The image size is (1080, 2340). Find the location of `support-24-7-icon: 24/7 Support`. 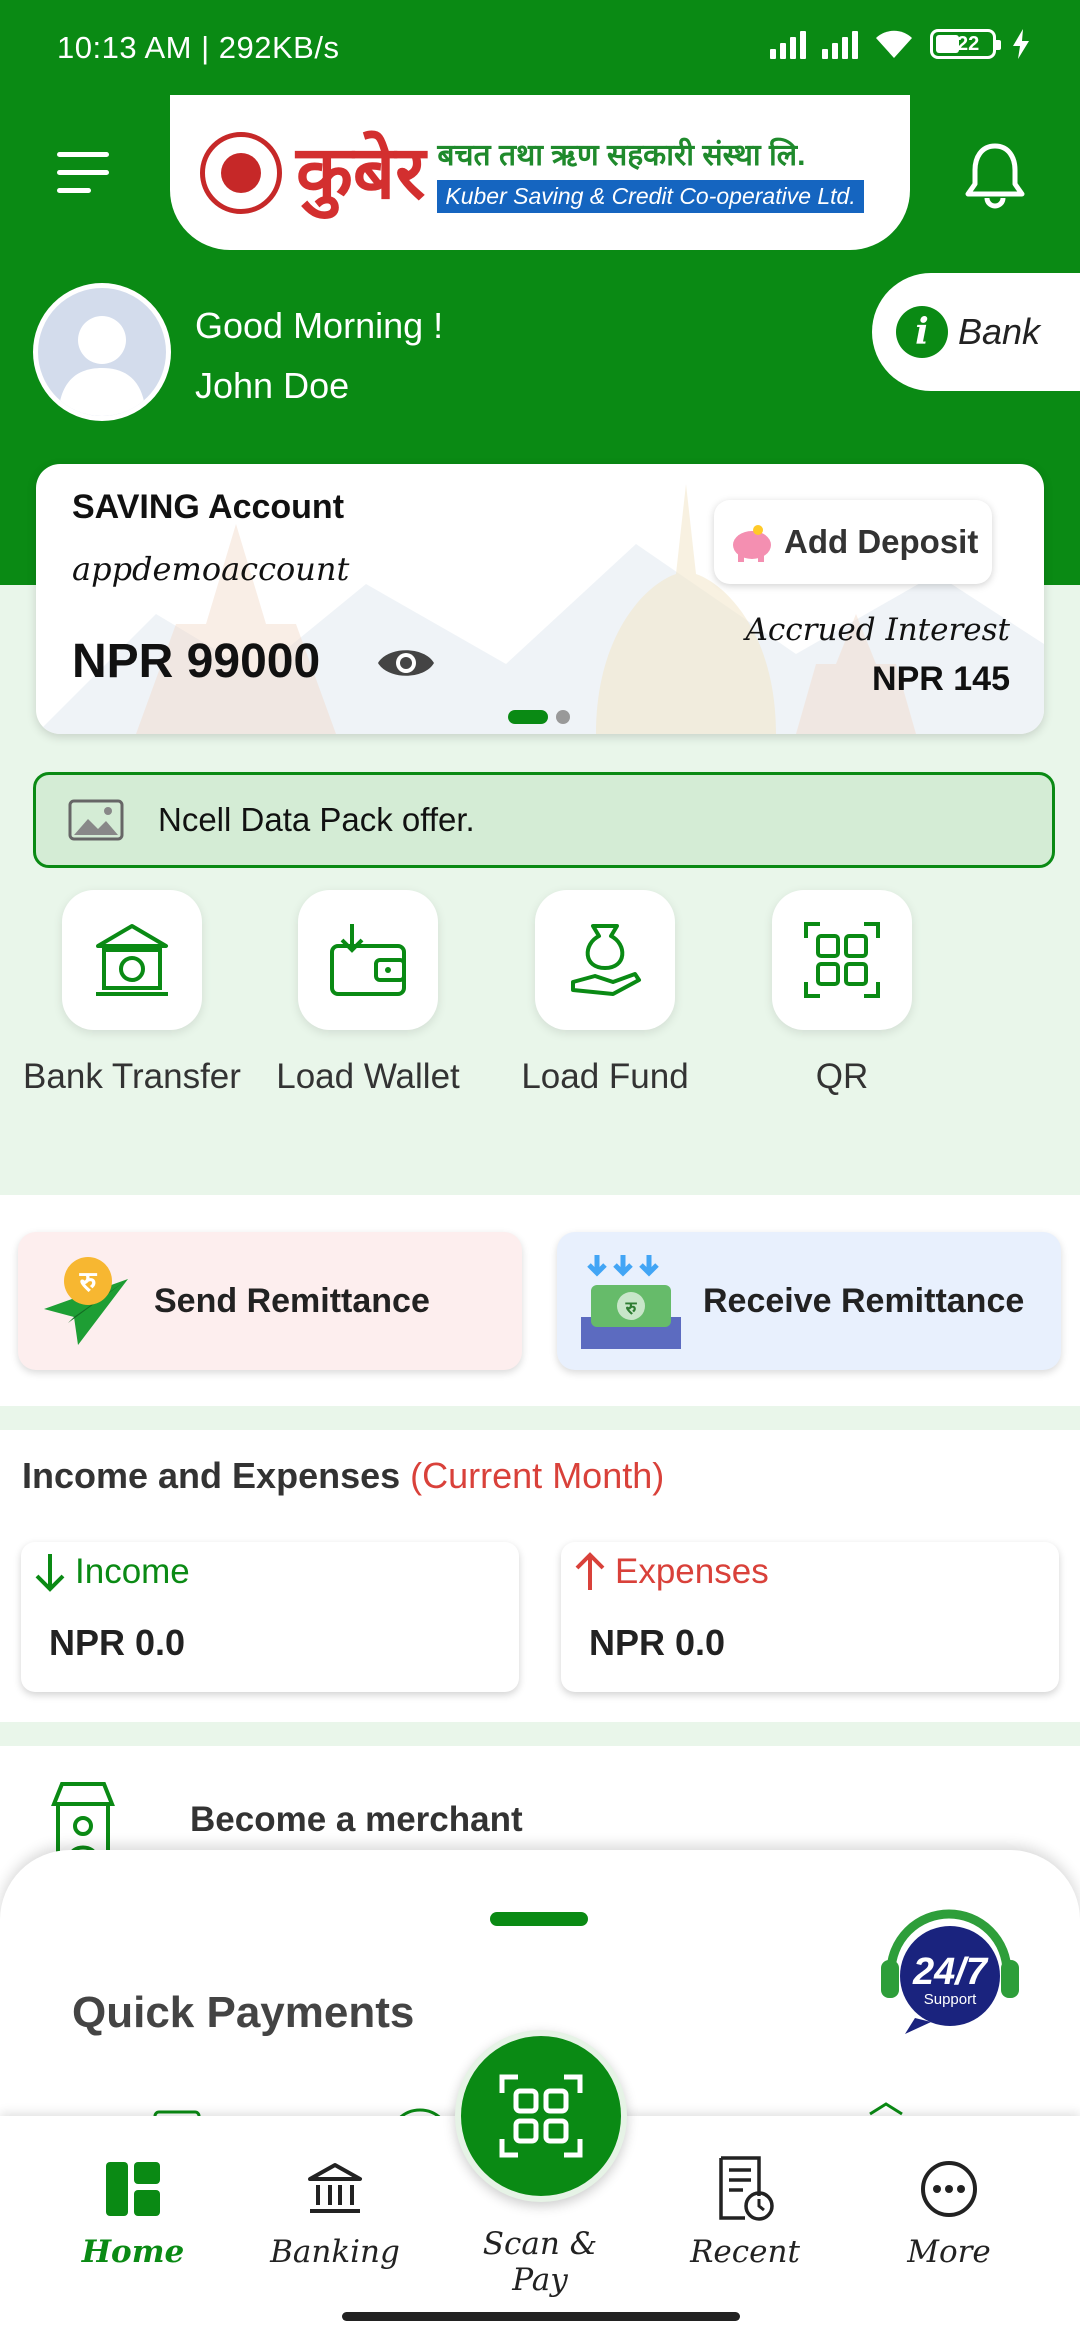

support-24-7-icon: 24/7 Support is located at coordinates (950, 1969).